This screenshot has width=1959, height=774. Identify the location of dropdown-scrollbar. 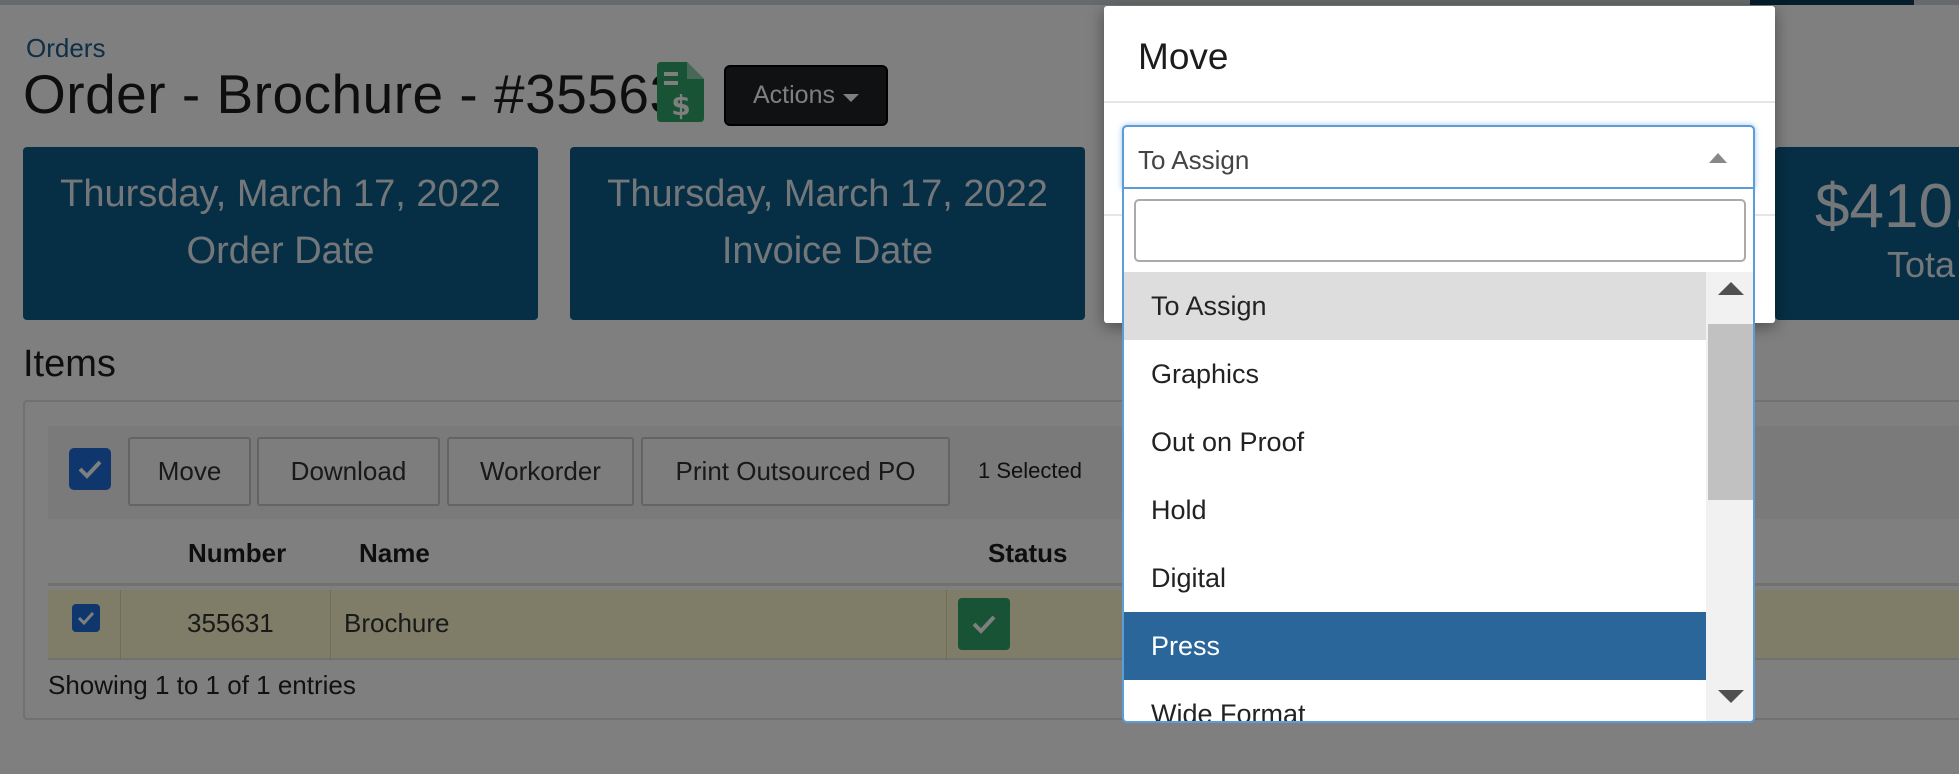
(1729, 496).